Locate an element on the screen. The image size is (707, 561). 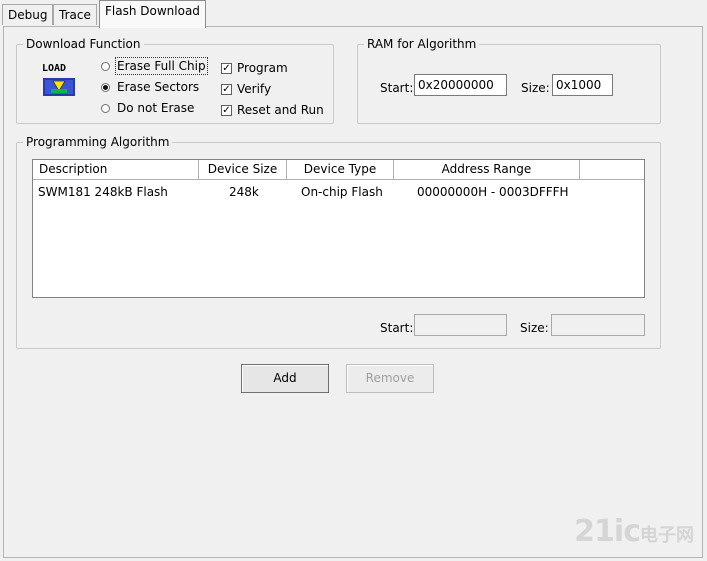
row-device-type: On-chip Flash is located at coordinates (342, 192).